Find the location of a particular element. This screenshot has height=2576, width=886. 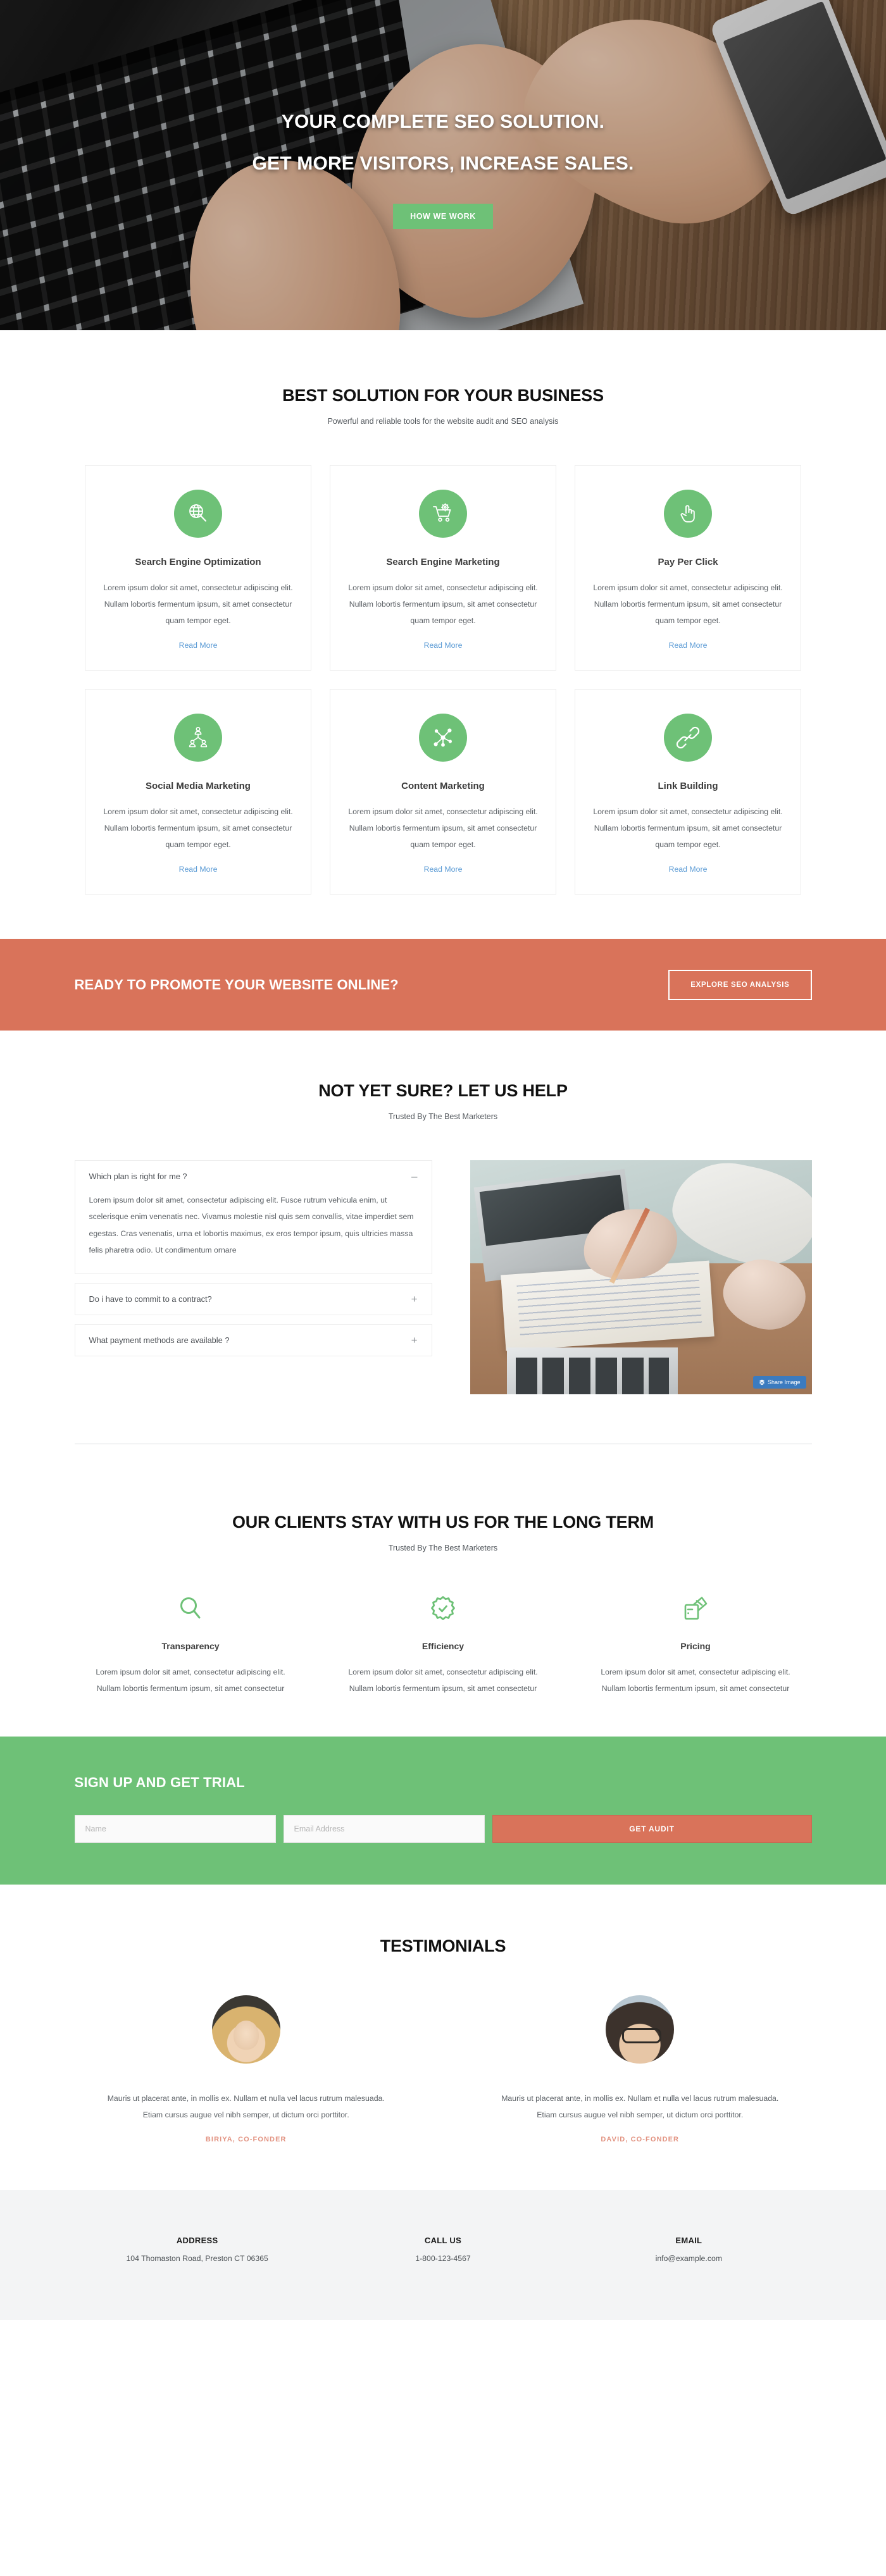

footer-column-email: EMAIL info@example.com is located at coordinates (688, 2249).